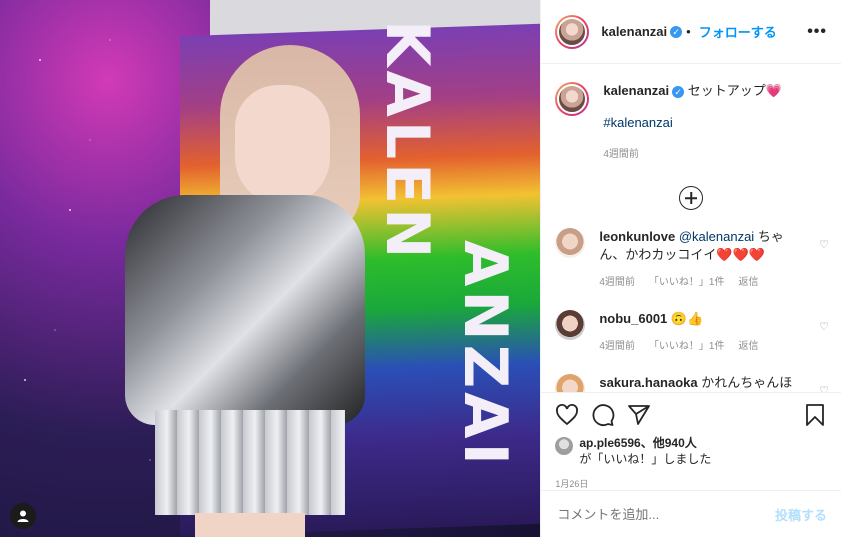  What do you see at coordinates (634, 31) in the screenshot?
I see `author-username: kalenanzai` at bounding box center [634, 31].